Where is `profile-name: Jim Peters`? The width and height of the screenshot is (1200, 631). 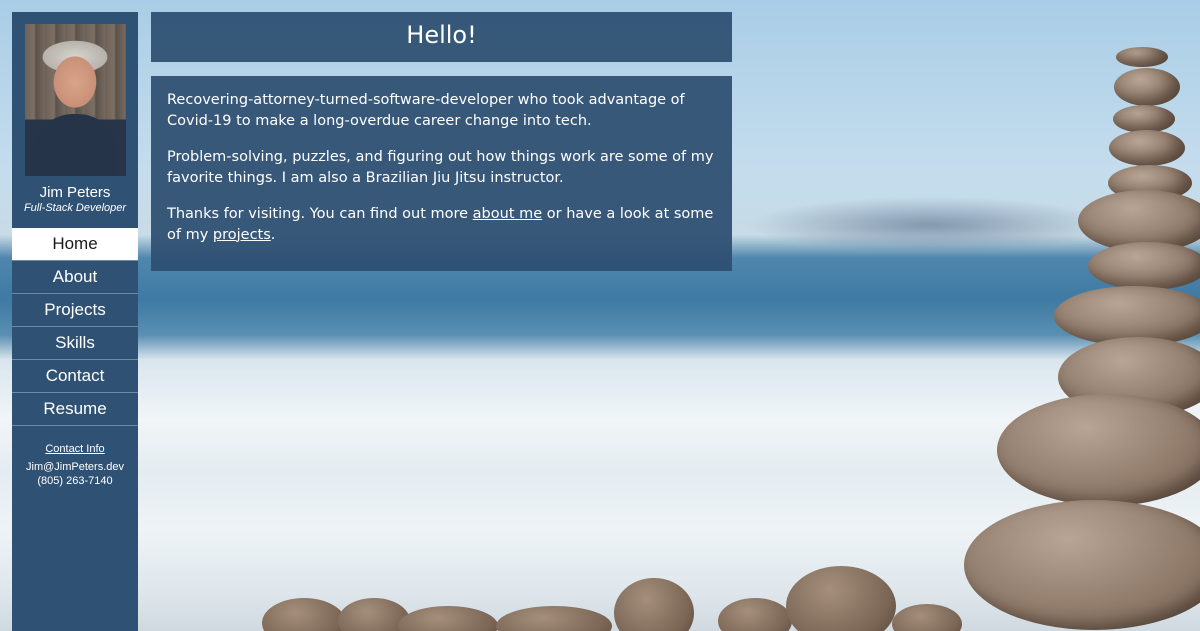
profile-name: Jim Peters is located at coordinates (75, 192).